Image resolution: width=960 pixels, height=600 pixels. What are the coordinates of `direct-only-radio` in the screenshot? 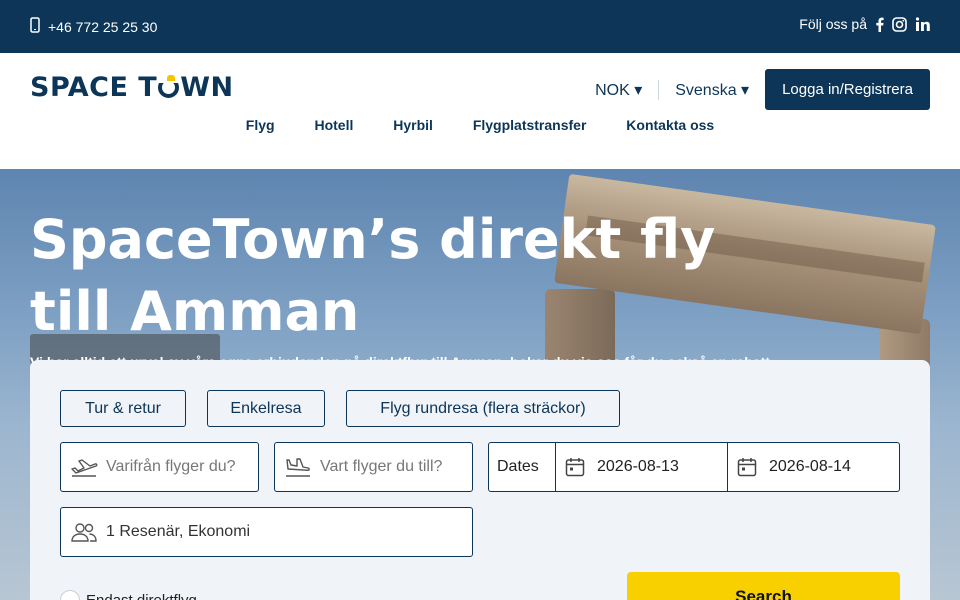 It's located at (70, 595).